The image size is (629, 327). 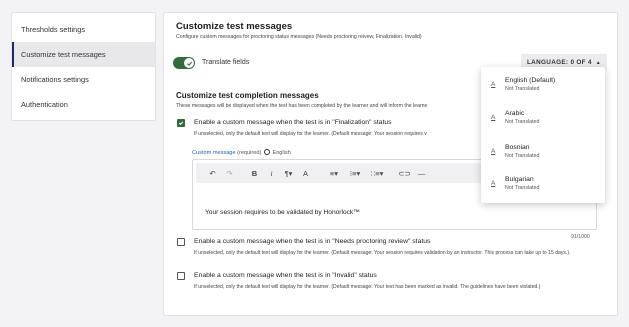 I want to click on needs-review-checkbox, so click(x=181, y=242).